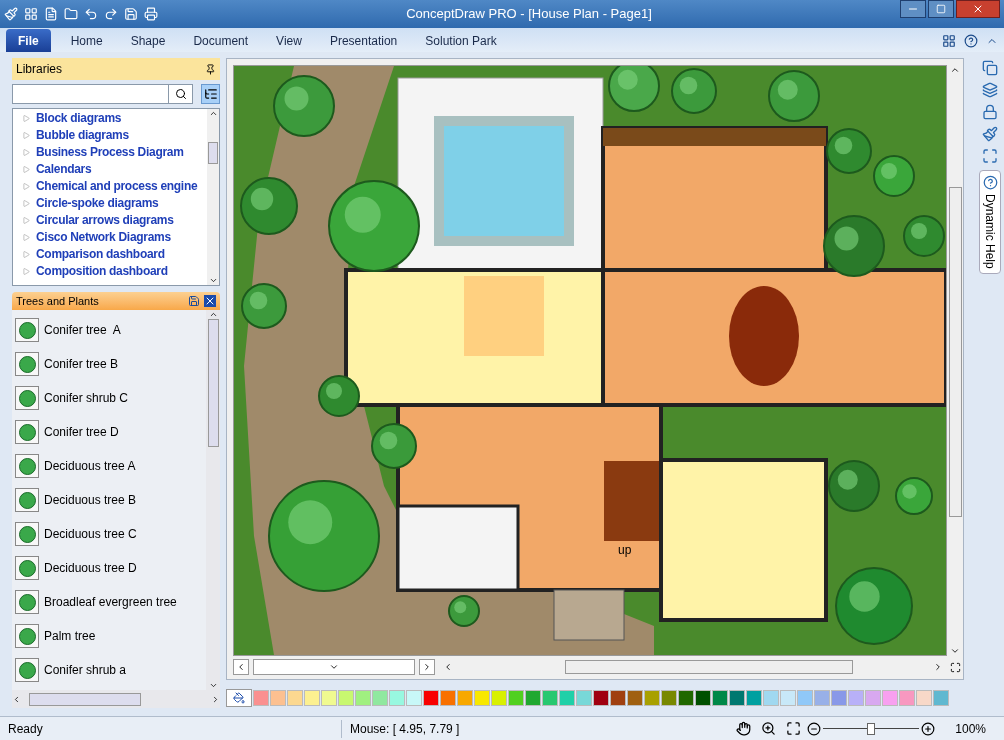 The width and height of the screenshot is (1004, 740). Describe the element at coordinates (102, 94) in the screenshot. I see `search-field` at that location.